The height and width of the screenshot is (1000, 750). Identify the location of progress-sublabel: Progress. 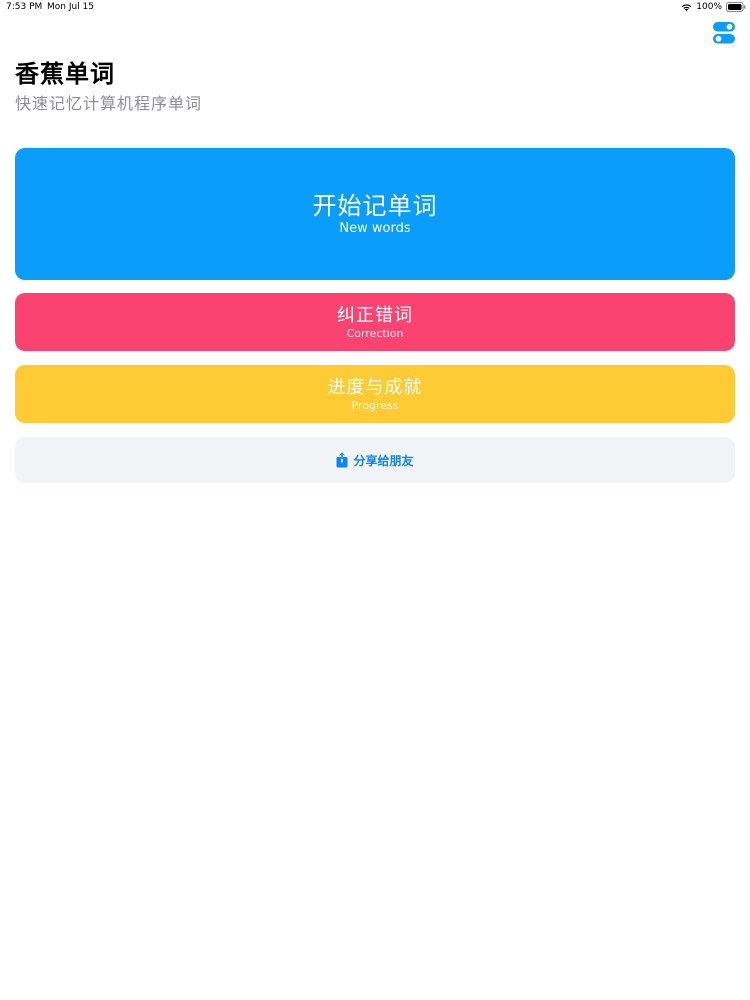
(375, 405).